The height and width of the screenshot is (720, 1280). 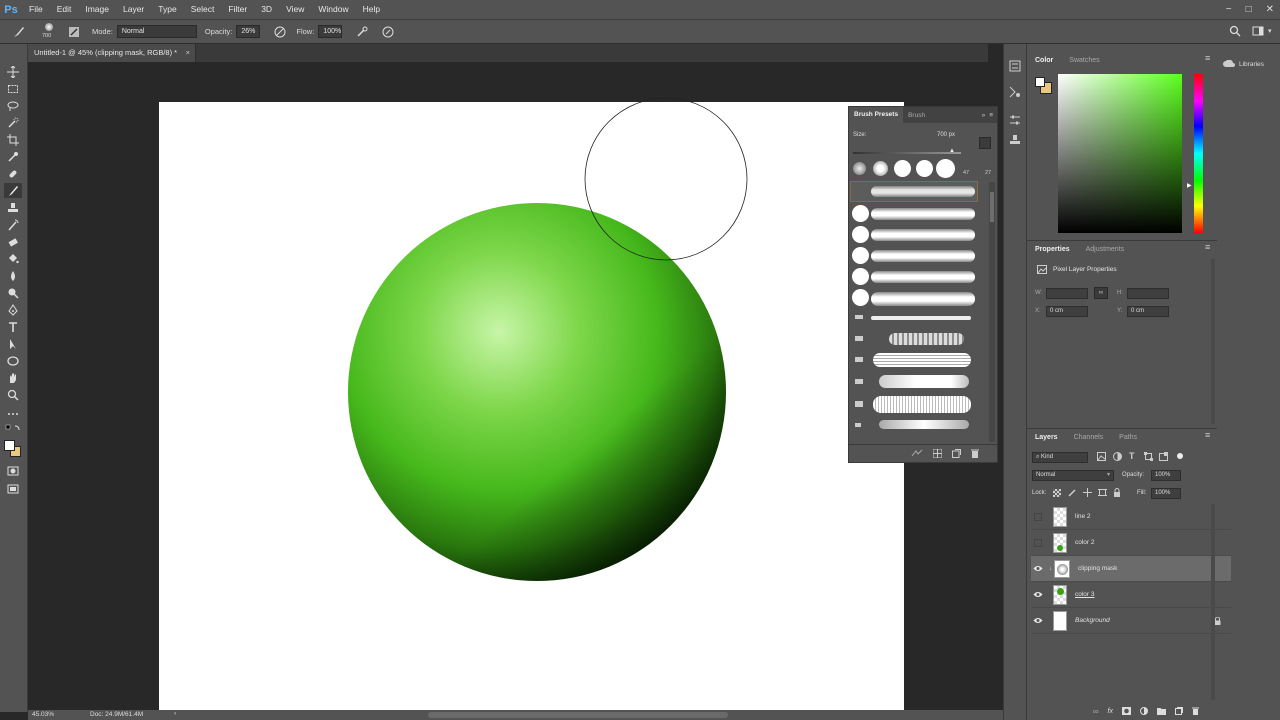 I want to click on paint-bucket-tool-icon, so click(x=13, y=258).